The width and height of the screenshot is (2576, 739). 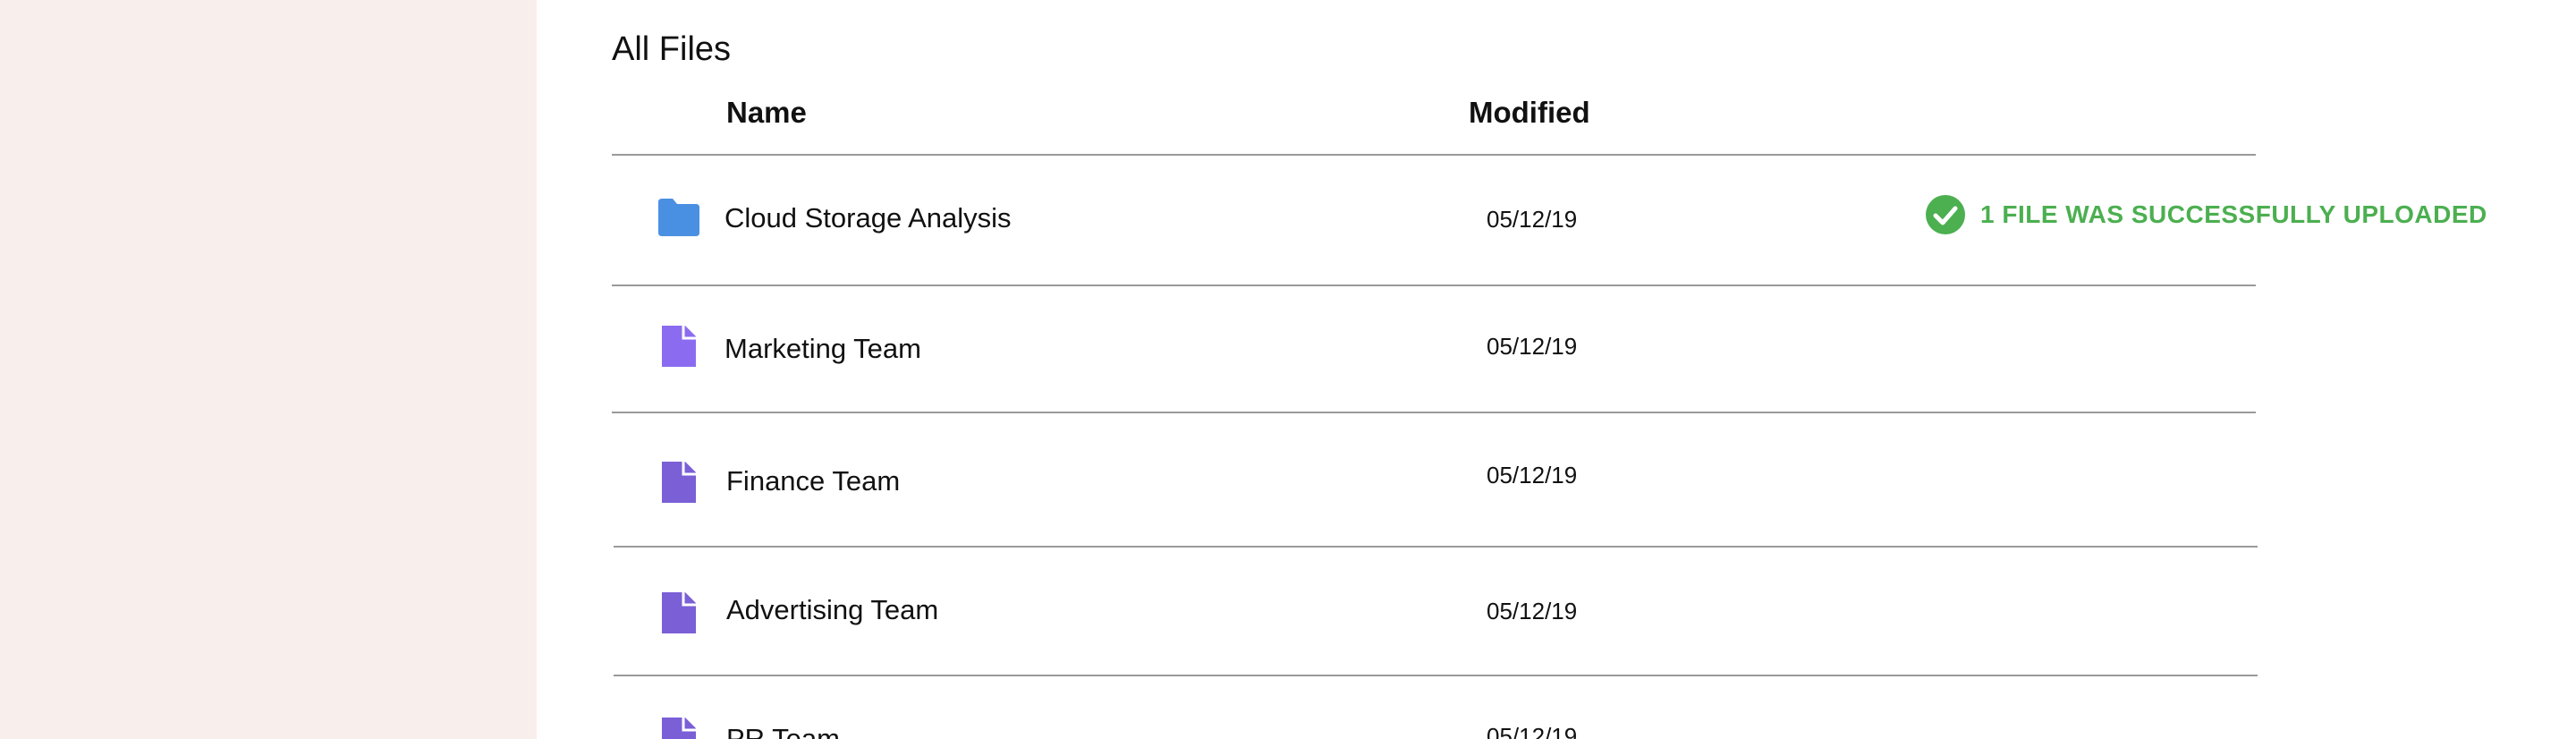 I want to click on file-name: PR Team, so click(x=783, y=731).